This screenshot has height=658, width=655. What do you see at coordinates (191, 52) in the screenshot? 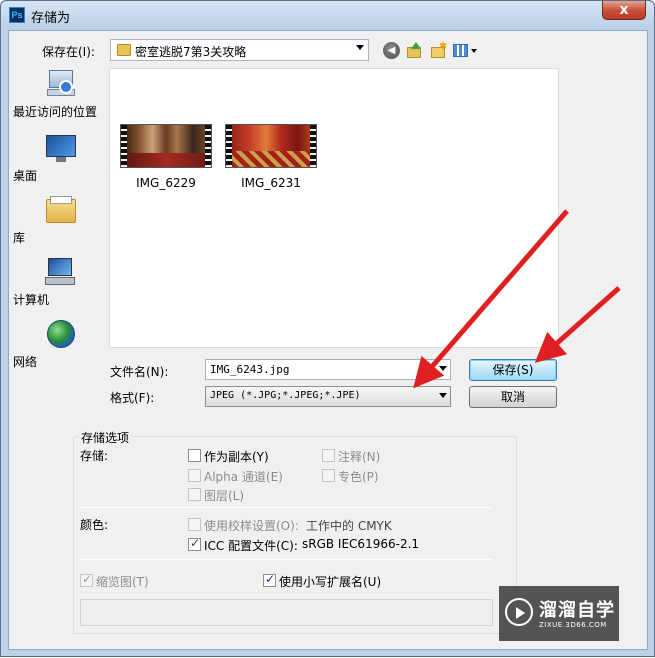
I see `save-in-value: 密室逃脱7第3关攻略` at bounding box center [191, 52].